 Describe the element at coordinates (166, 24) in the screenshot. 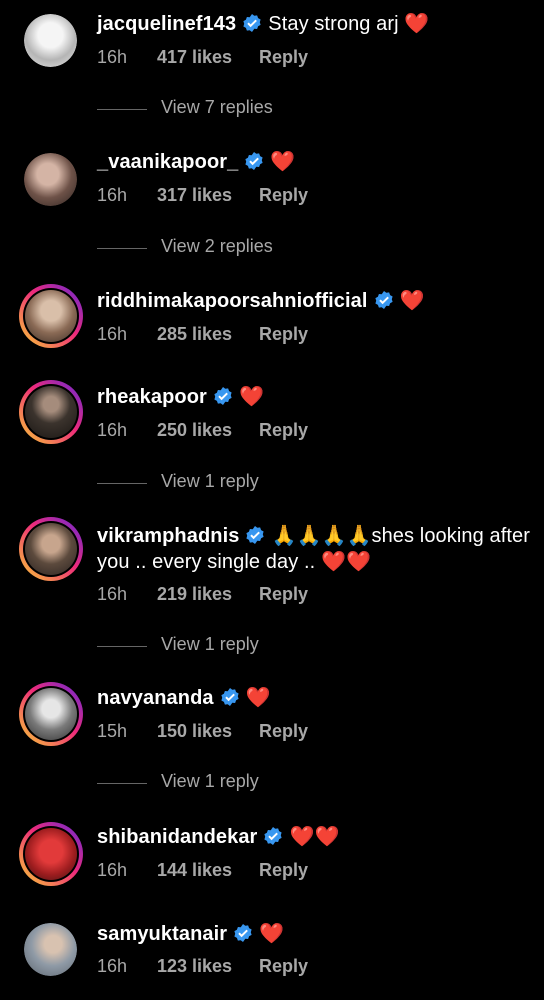

I see `comment-username: jacquelinef143` at that location.